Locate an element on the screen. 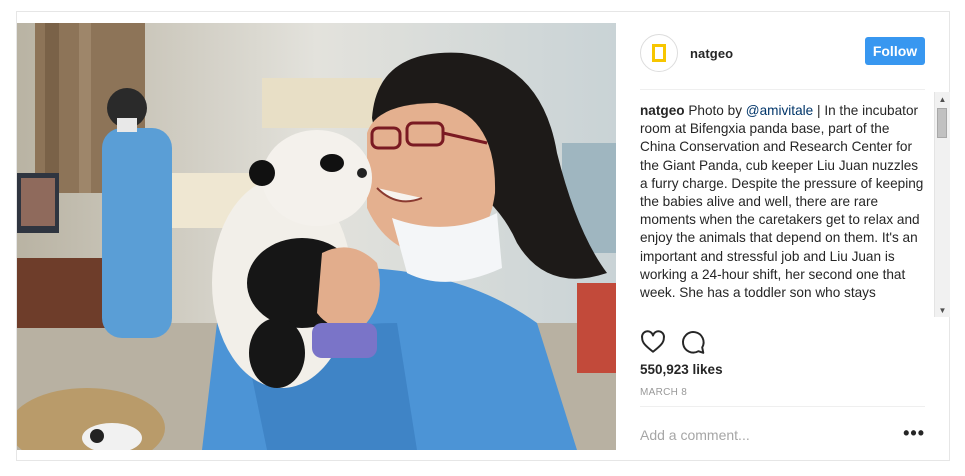  scroll-down-arrow-icon: ▼ is located at coordinates (942, 310).